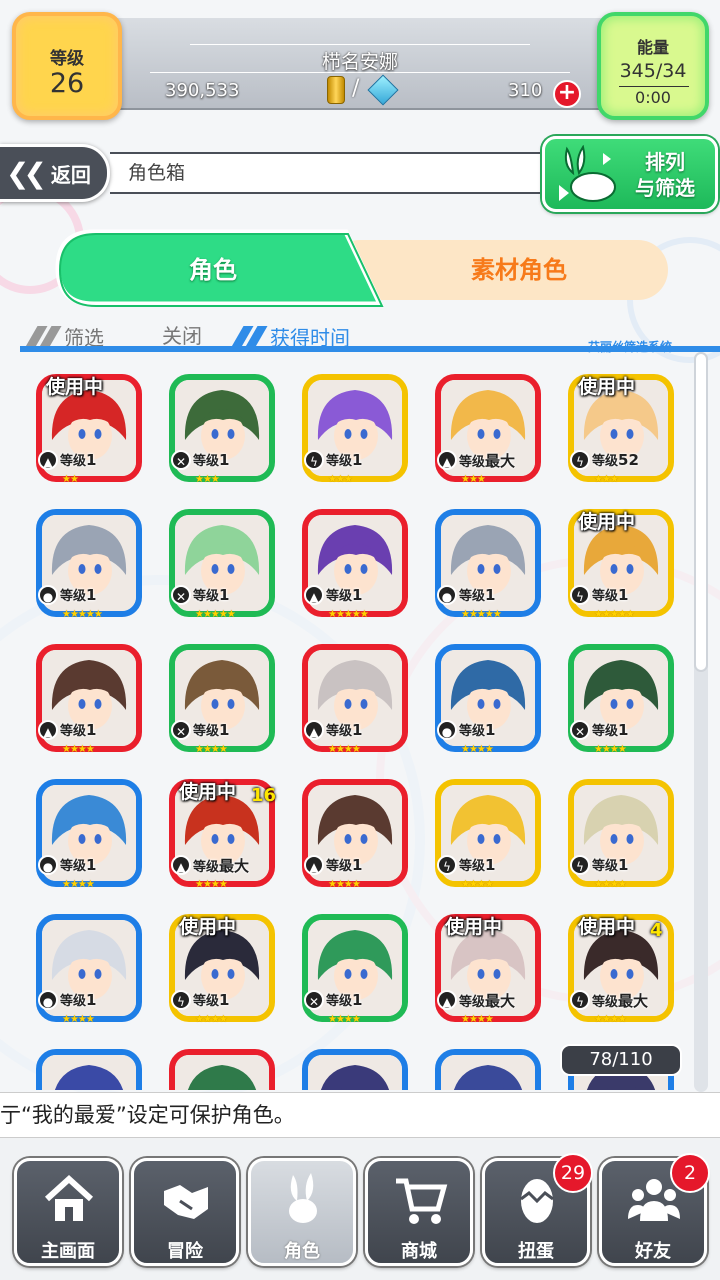 This screenshot has height=1280, width=720. Describe the element at coordinates (354, 430) in the screenshot. I see `character-card: ϟ 等级1 ★★★` at that location.